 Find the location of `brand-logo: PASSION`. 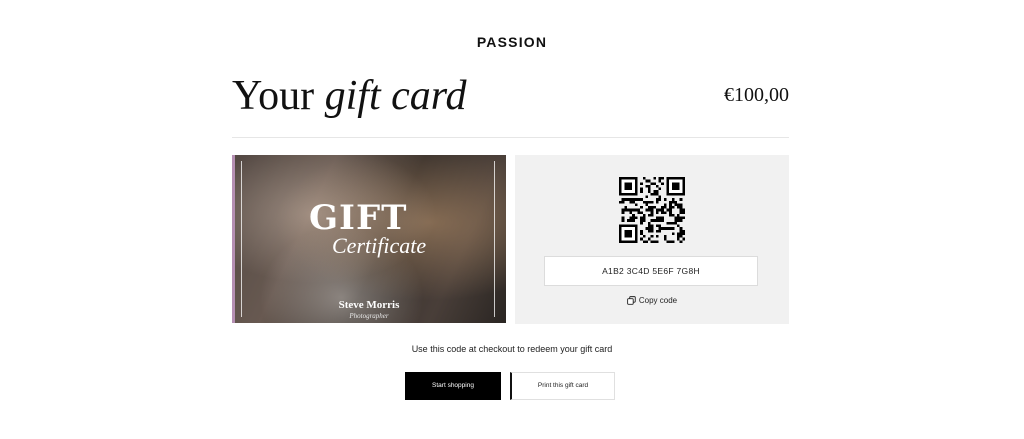

brand-logo: PASSION is located at coordinates (512, 42).